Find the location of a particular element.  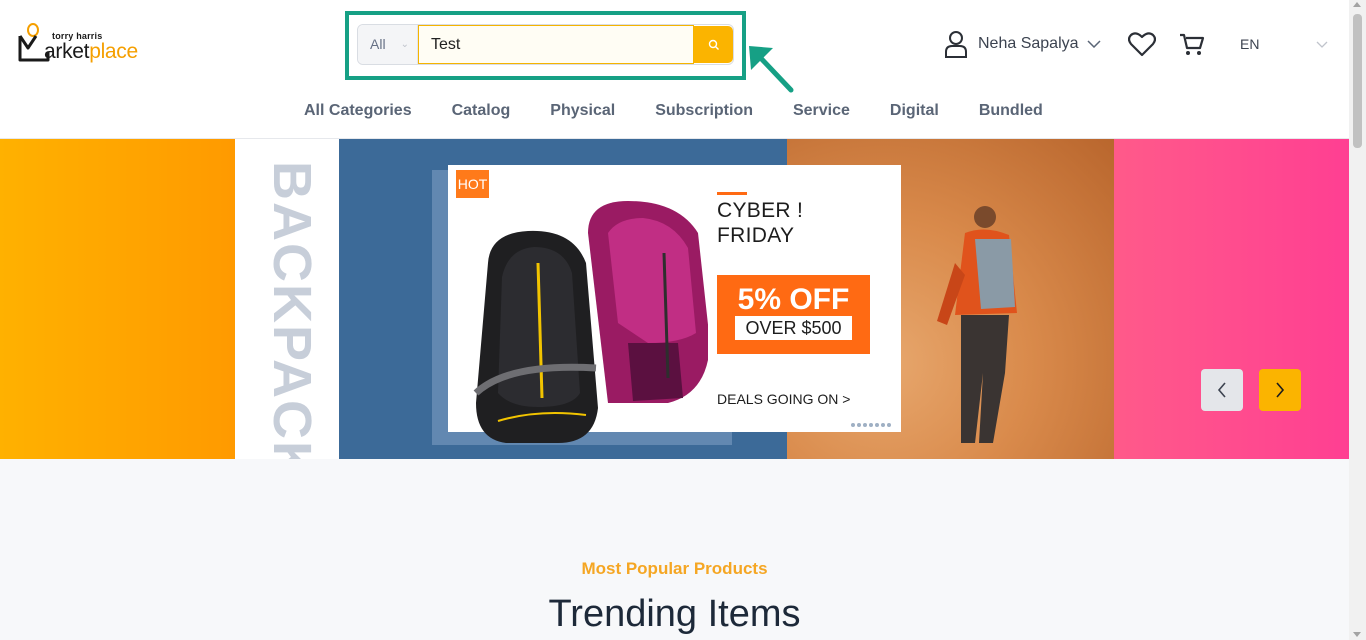

search-bar: All ⌄ is located at coordinates (545, 44).